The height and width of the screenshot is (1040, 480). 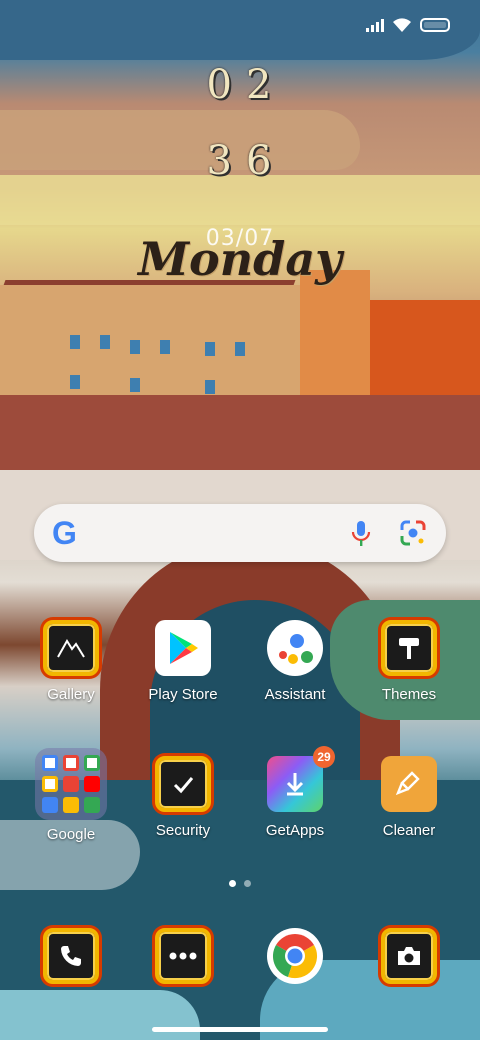 I want to click on app-getapps: 29 GetApps, so click(x=295, y=792).